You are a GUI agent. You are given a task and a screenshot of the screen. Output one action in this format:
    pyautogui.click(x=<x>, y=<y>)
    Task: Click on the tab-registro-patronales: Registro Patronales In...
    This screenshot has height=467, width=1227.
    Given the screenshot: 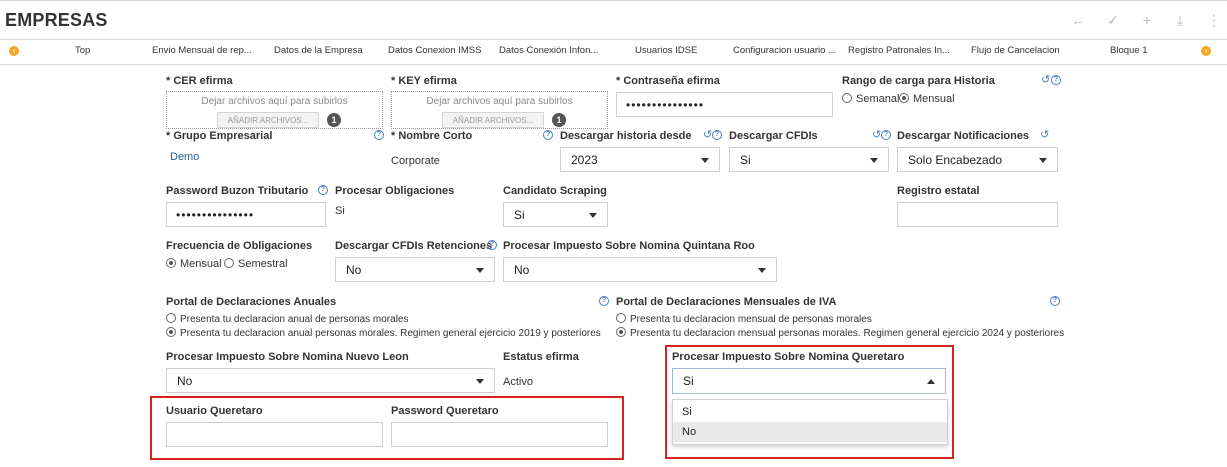 What is the action you would take?
    pyautogui.click(x=899, y=50)
    